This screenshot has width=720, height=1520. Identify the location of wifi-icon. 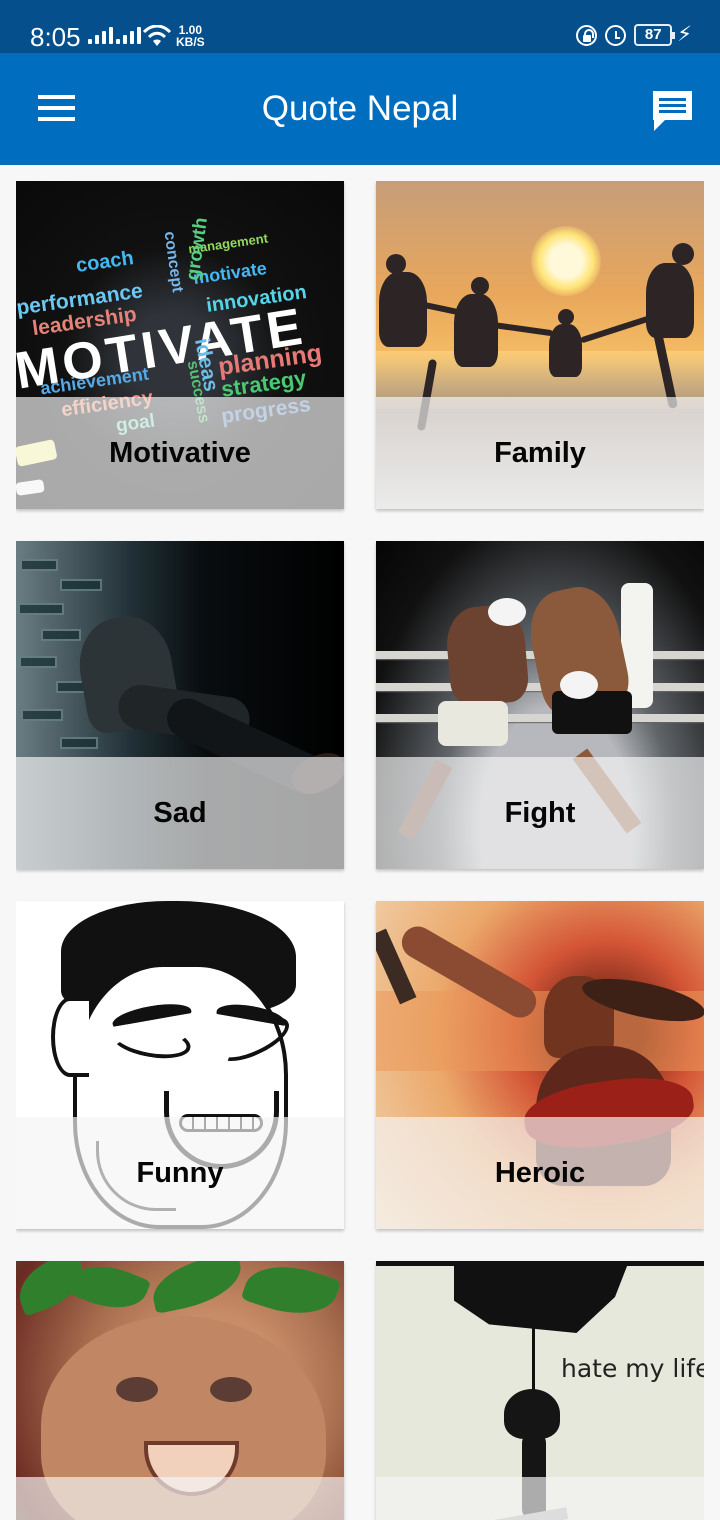
(157, 35).